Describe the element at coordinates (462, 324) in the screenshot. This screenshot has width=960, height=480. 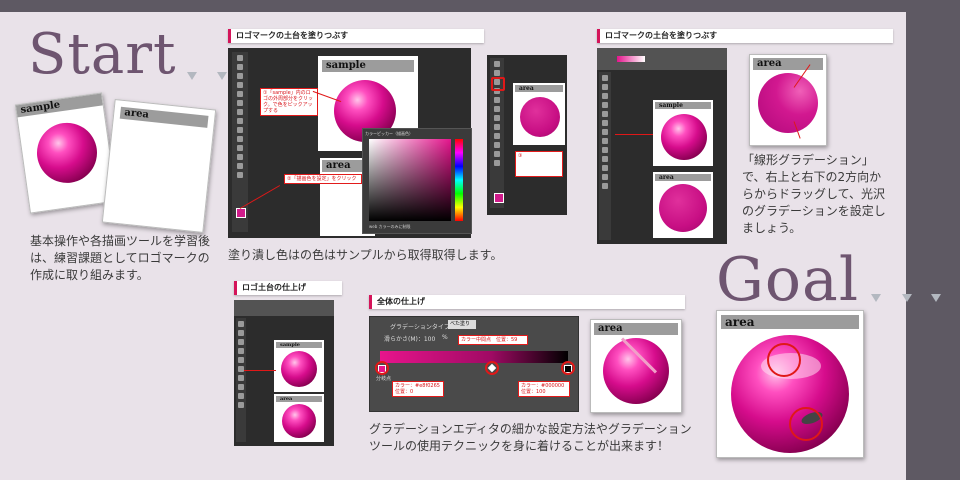
I see `gradient-type-select: べた塗り` at that location.